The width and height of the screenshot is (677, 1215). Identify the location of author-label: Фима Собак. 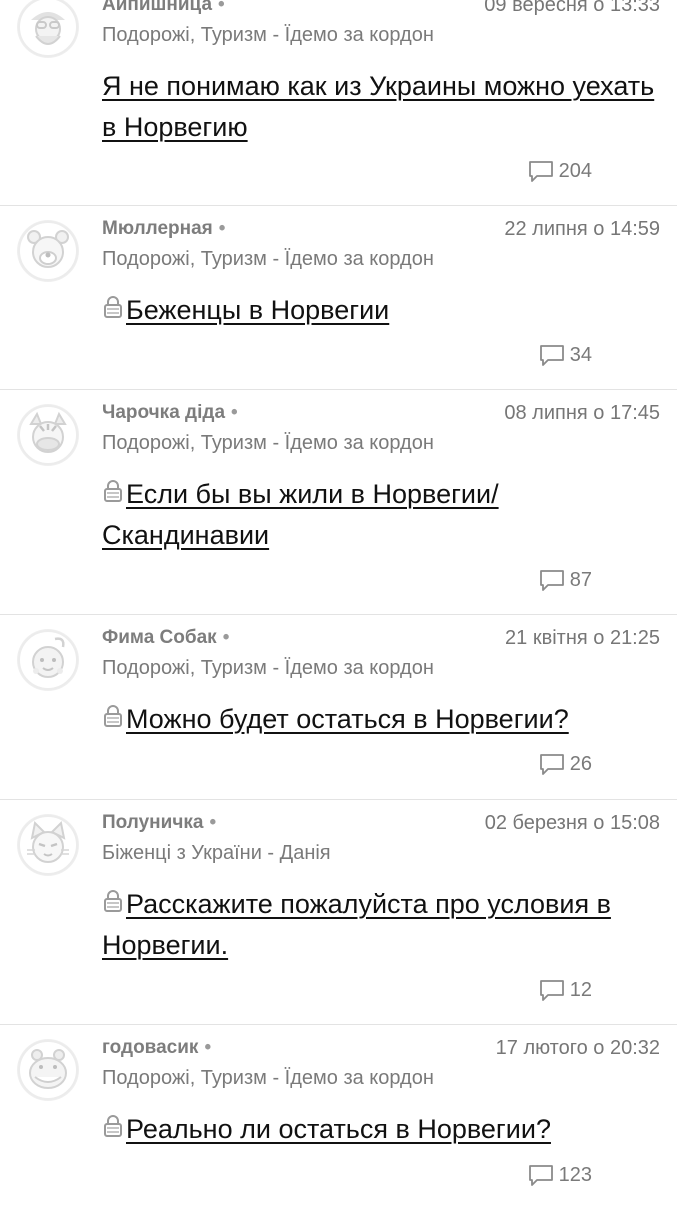
(159, 637).